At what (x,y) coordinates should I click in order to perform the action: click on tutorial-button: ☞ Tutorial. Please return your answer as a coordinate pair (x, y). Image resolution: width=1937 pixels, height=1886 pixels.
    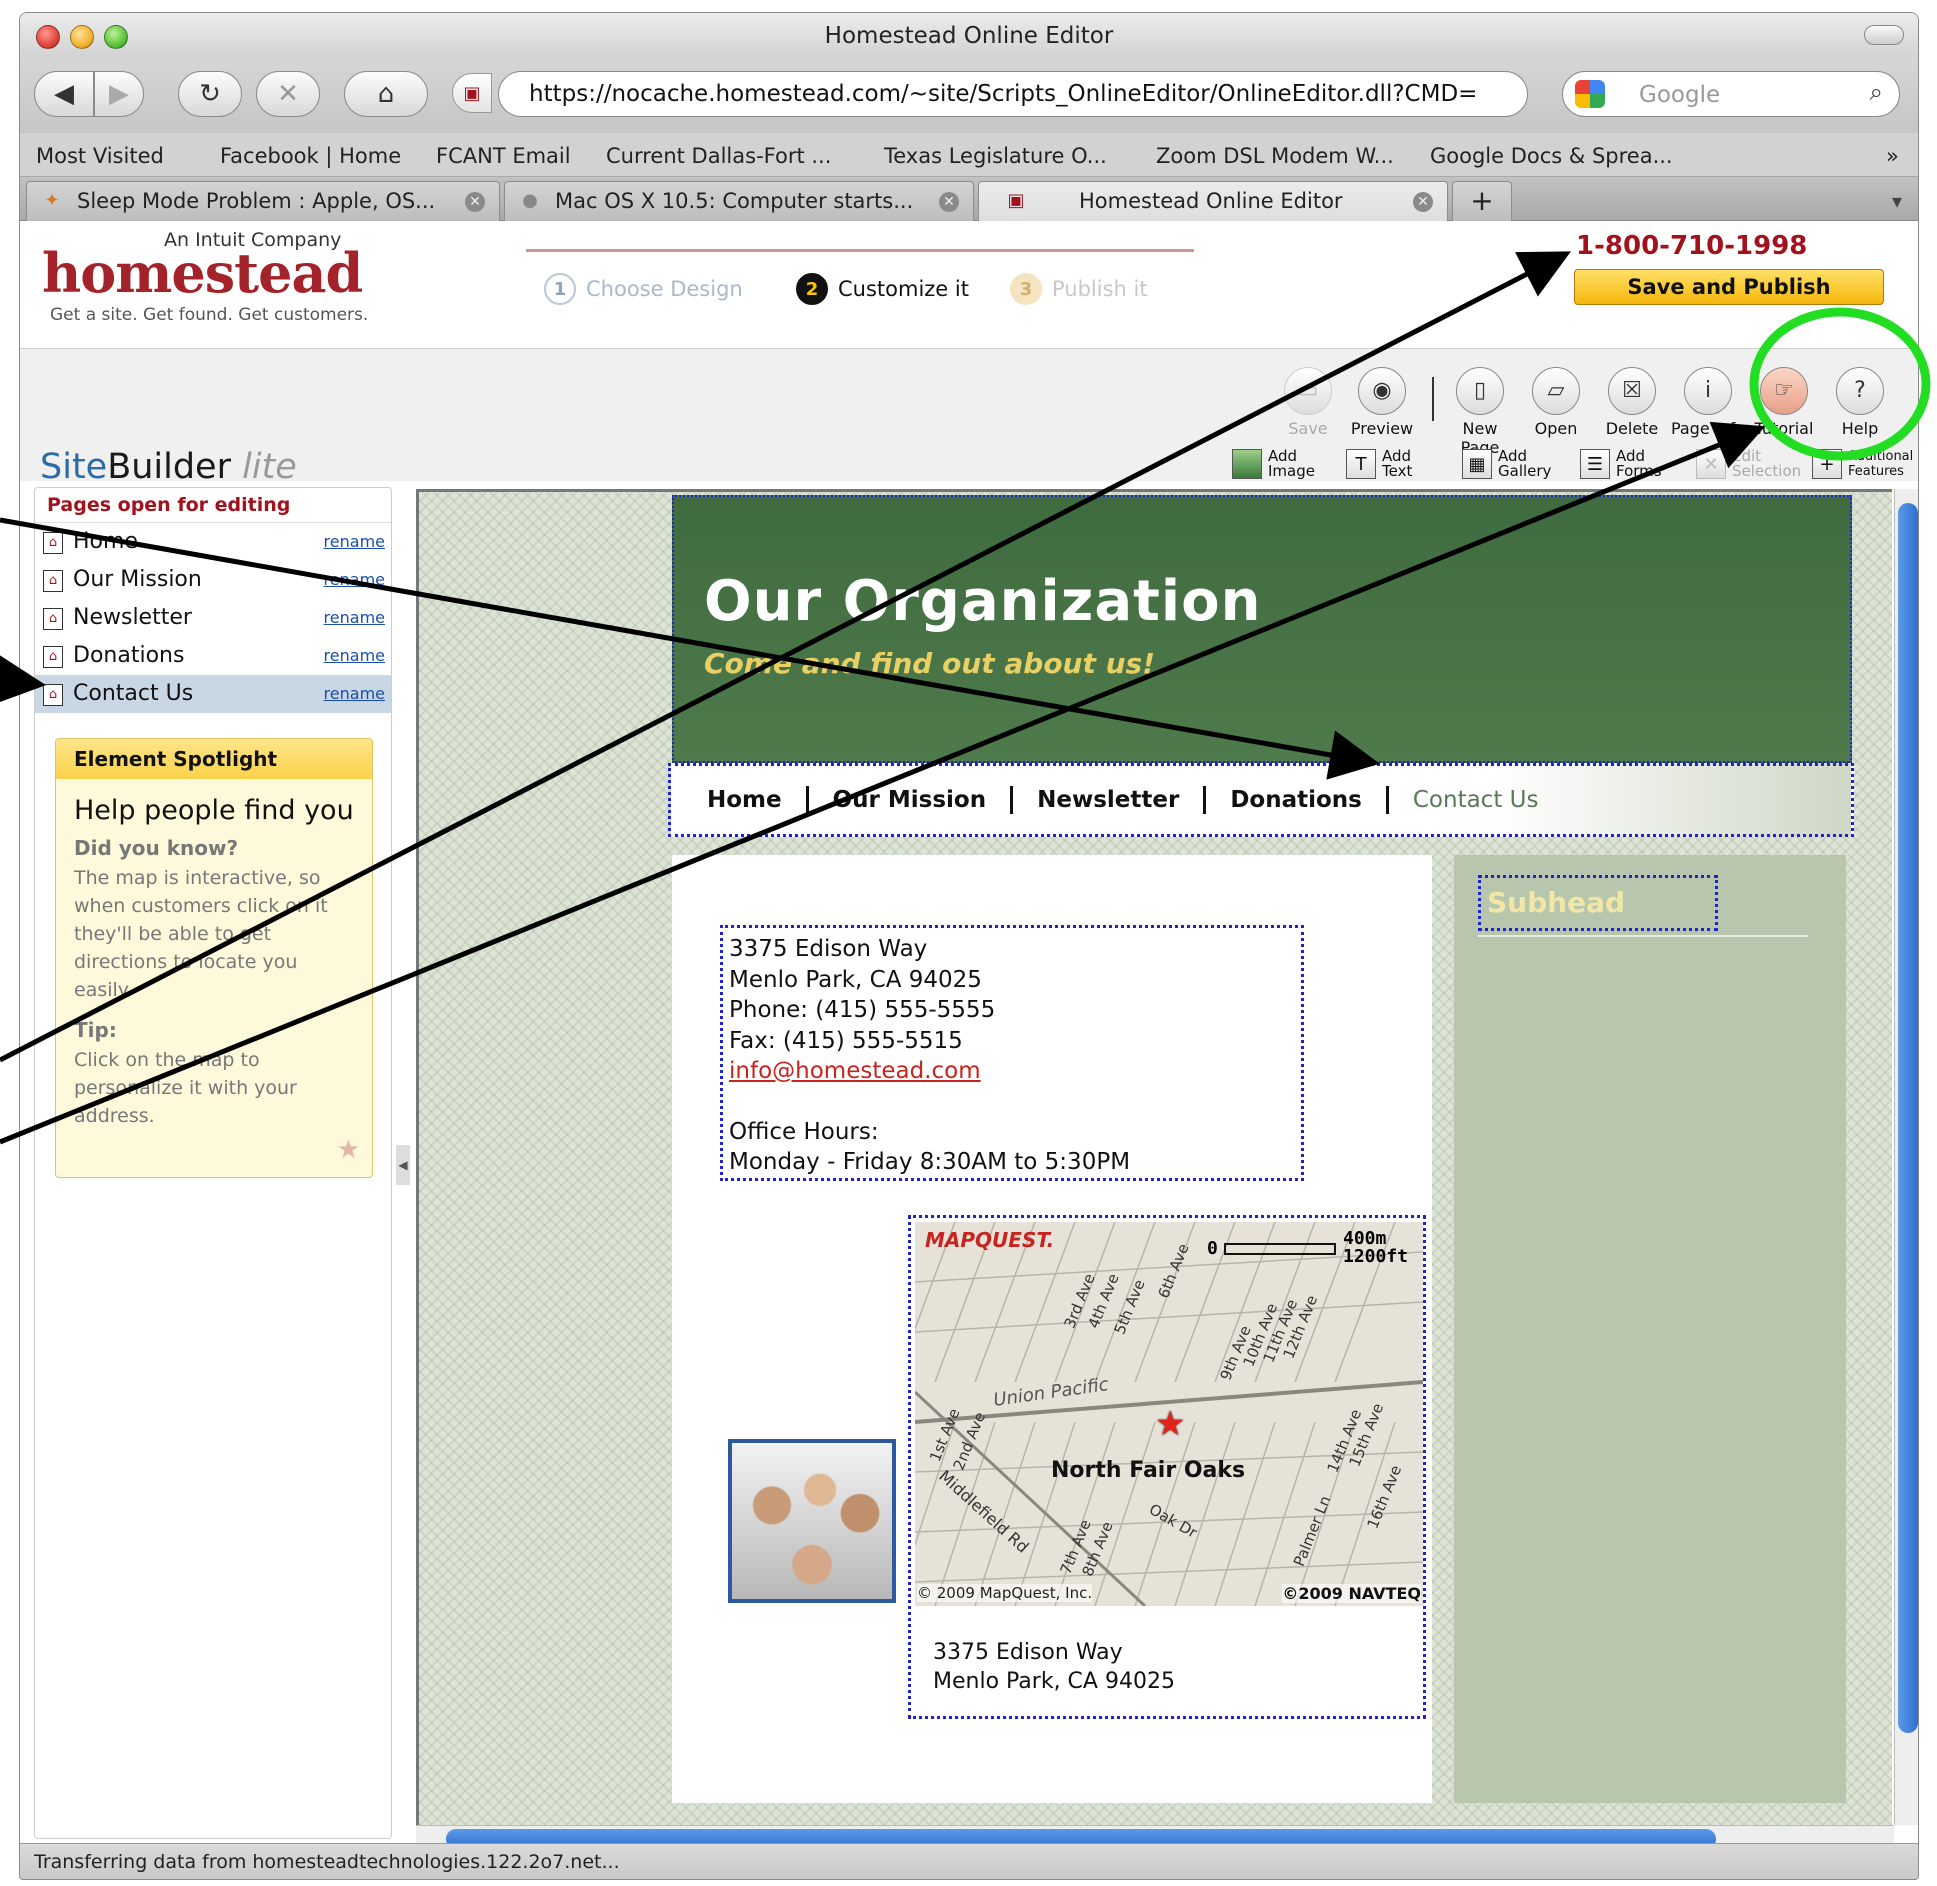
    Looking at the image, I should click on (1784, 402).